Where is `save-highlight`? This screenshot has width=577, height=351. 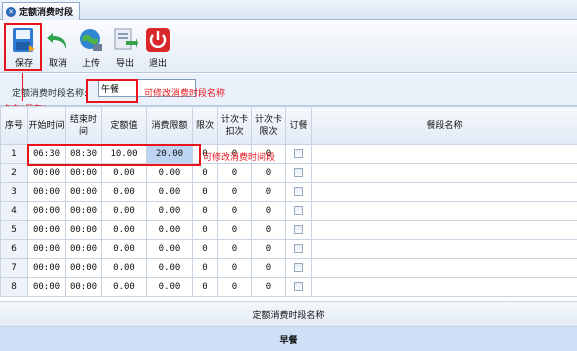
save-highlight is located at coordinates (23, 47).